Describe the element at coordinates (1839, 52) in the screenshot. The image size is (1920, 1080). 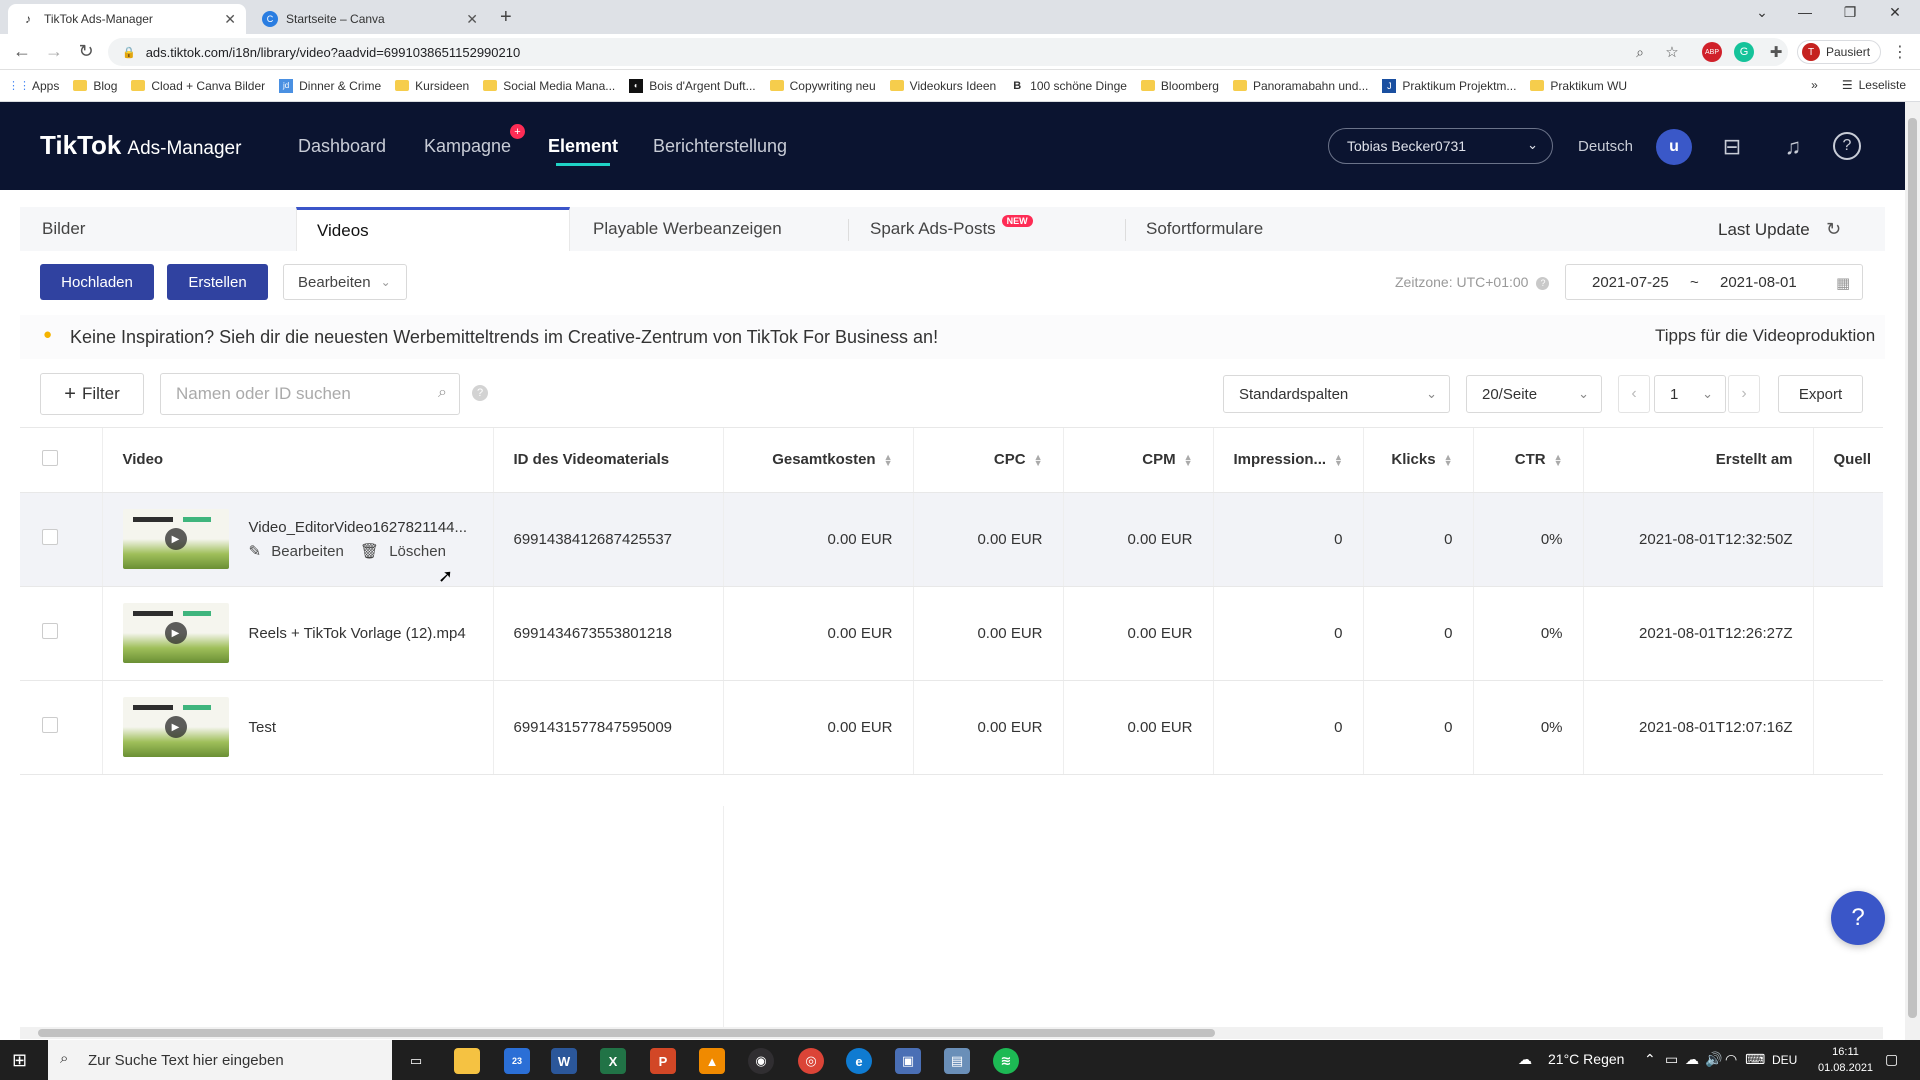
I see `profile-button: T Pausiert` at that location.